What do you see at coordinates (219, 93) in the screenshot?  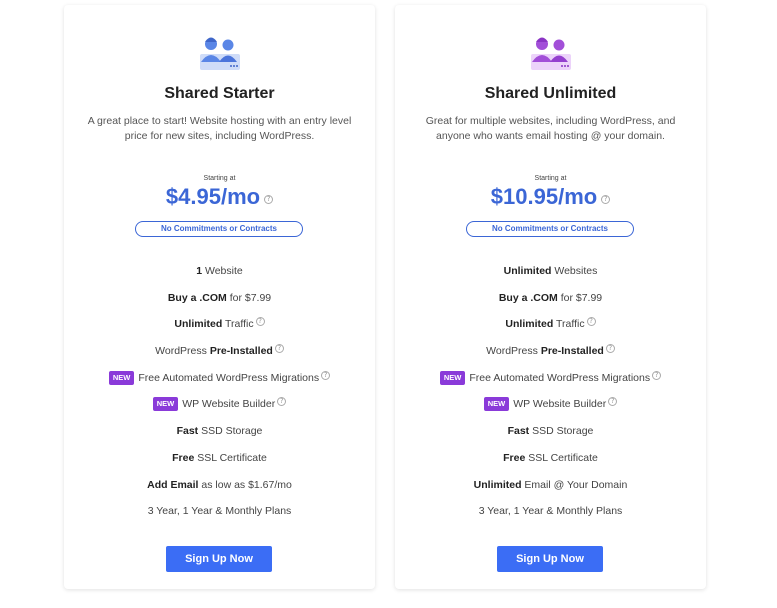 I see `plan-title: Shared Starter` at bounding box center [219, 93].